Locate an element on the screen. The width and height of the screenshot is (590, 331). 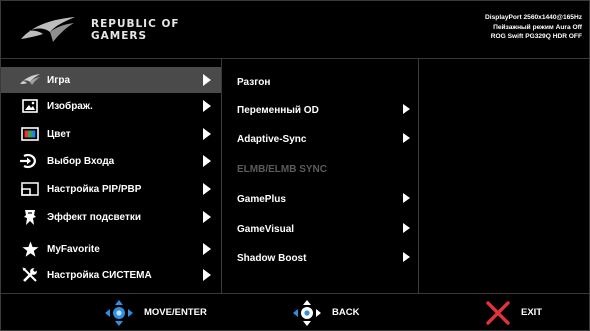
sub-menu-label: ELMB/ELMB SYNC is located at coordinates (282, 169).